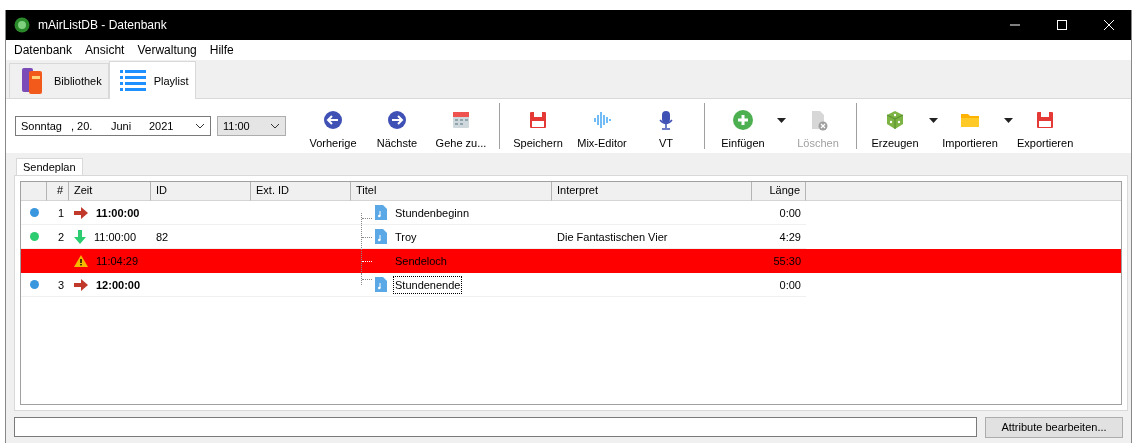 This screenshot has width=1138, height=443. What do you see at coordinates (652, 191) in the screenshot?
I see `column-header: Interpret` at bounding box center [652, 191].